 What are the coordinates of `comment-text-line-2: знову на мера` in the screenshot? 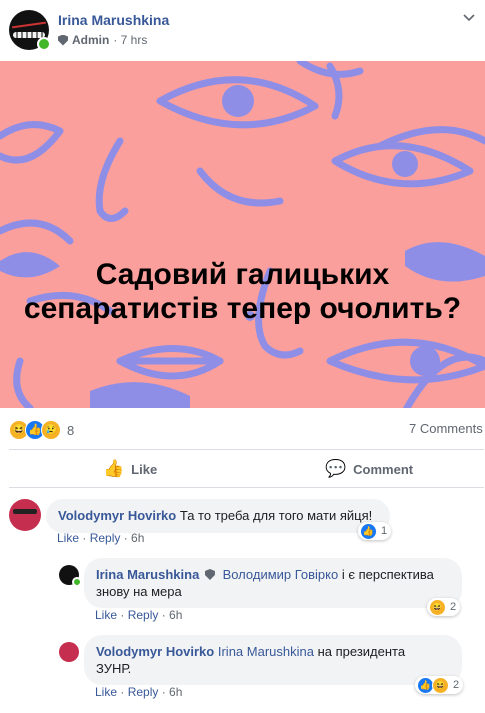 It's located at (139, 591).